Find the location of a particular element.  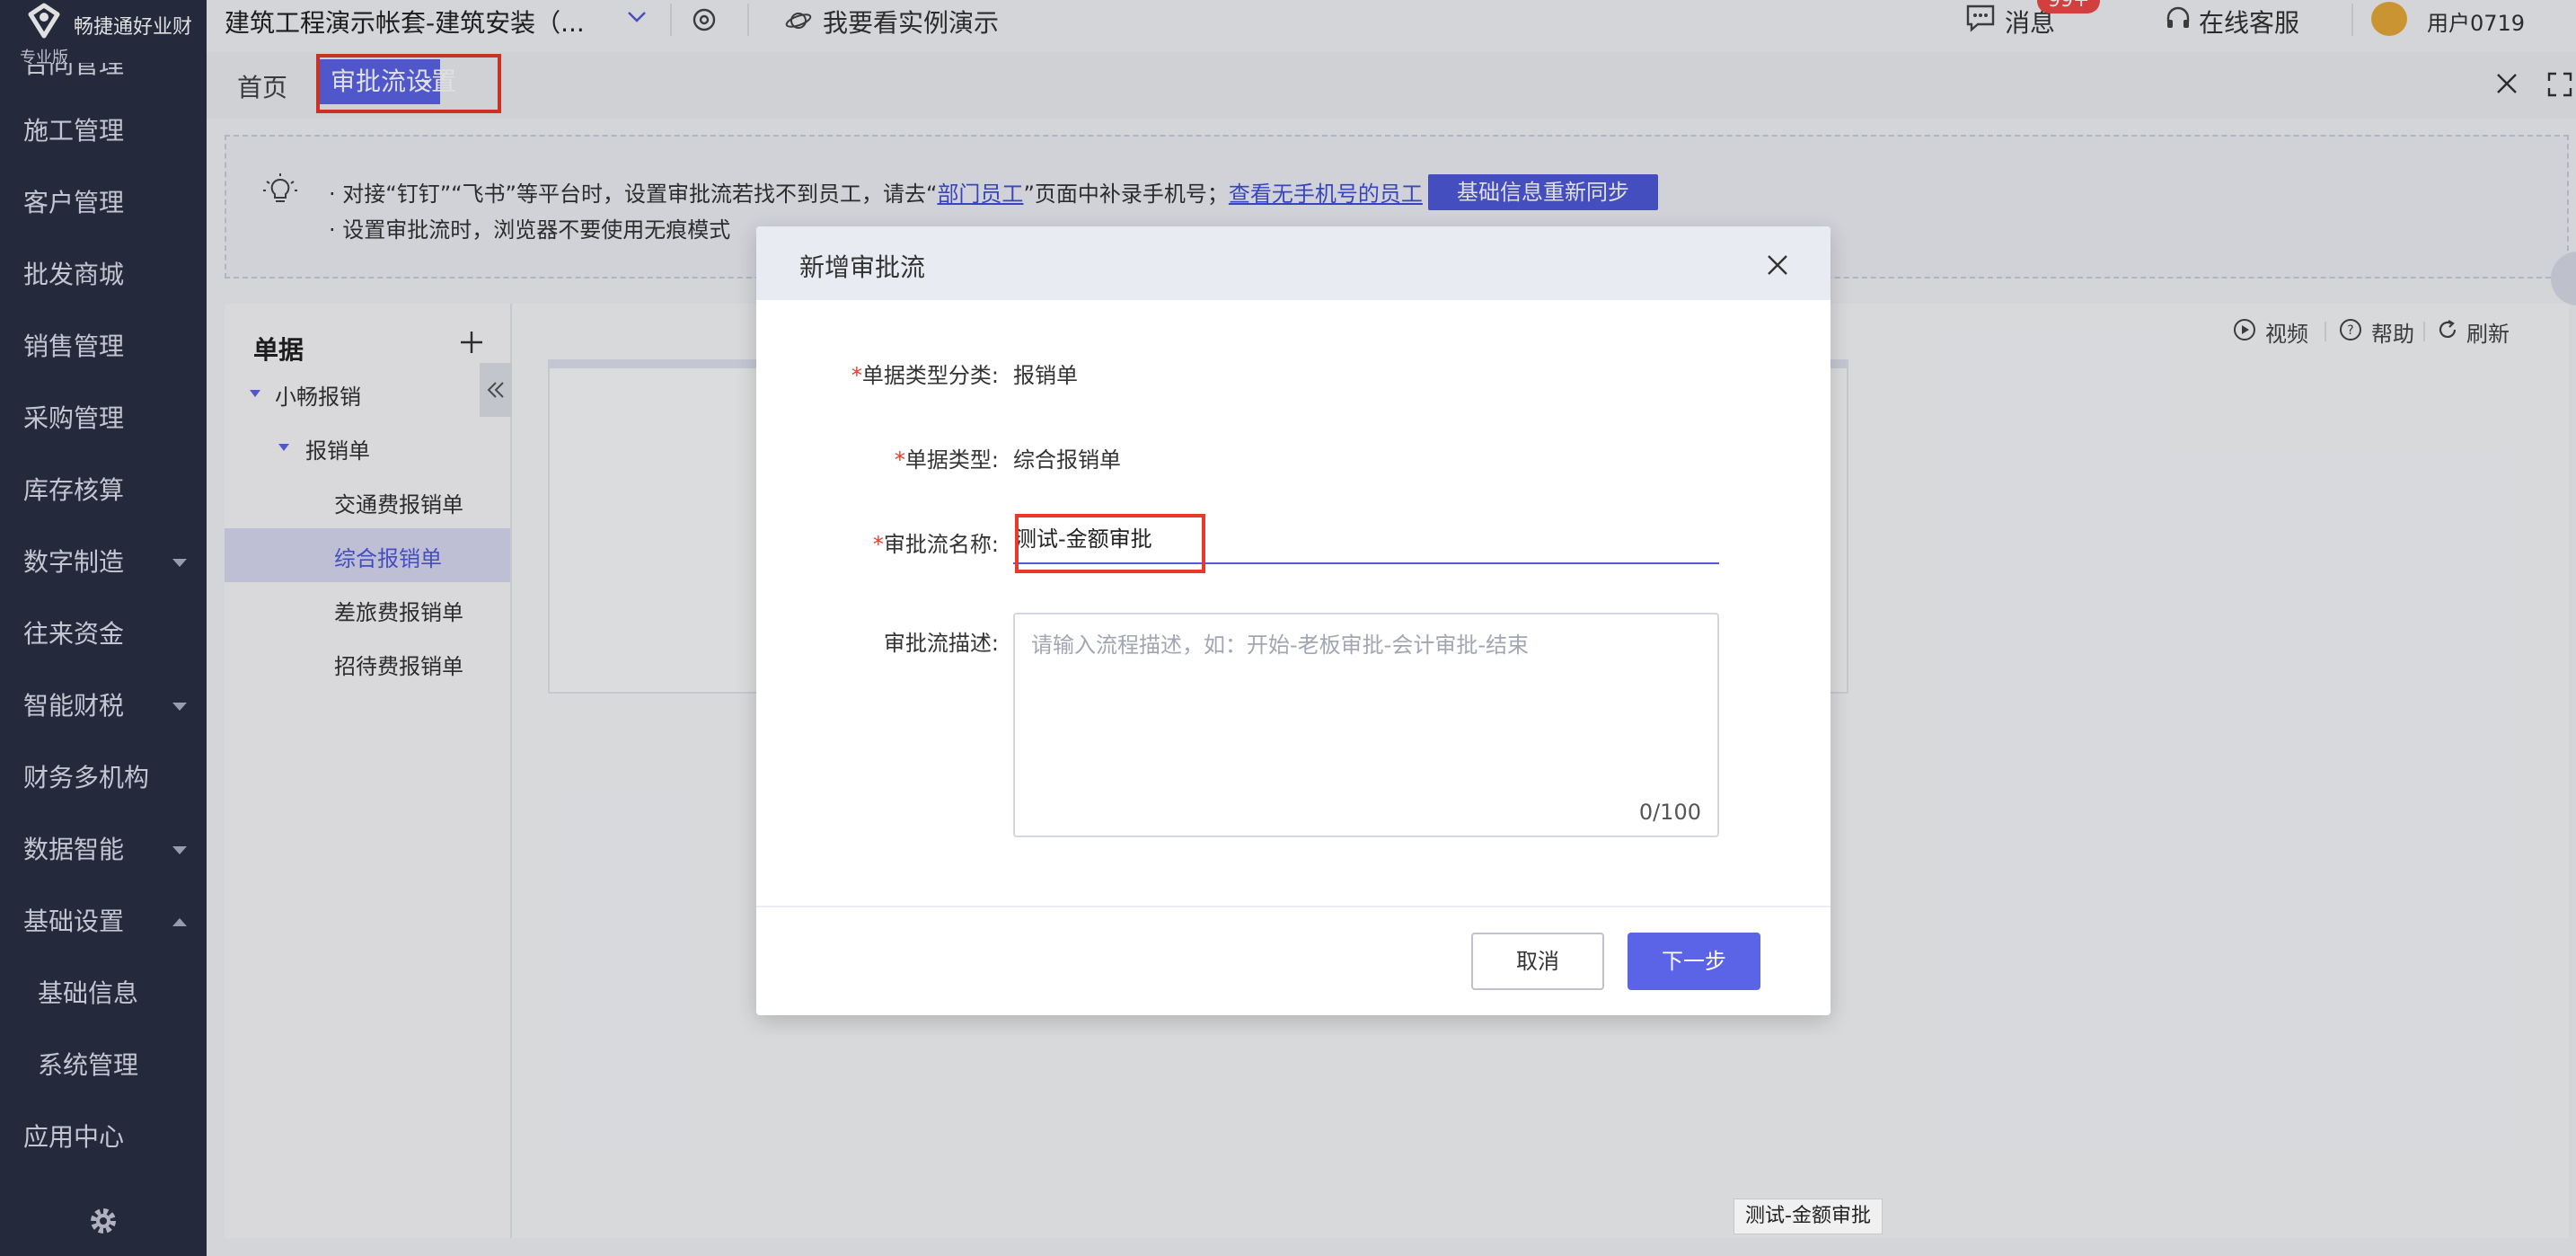

category-value: 报销单 is located at coordinates (1045, 375).